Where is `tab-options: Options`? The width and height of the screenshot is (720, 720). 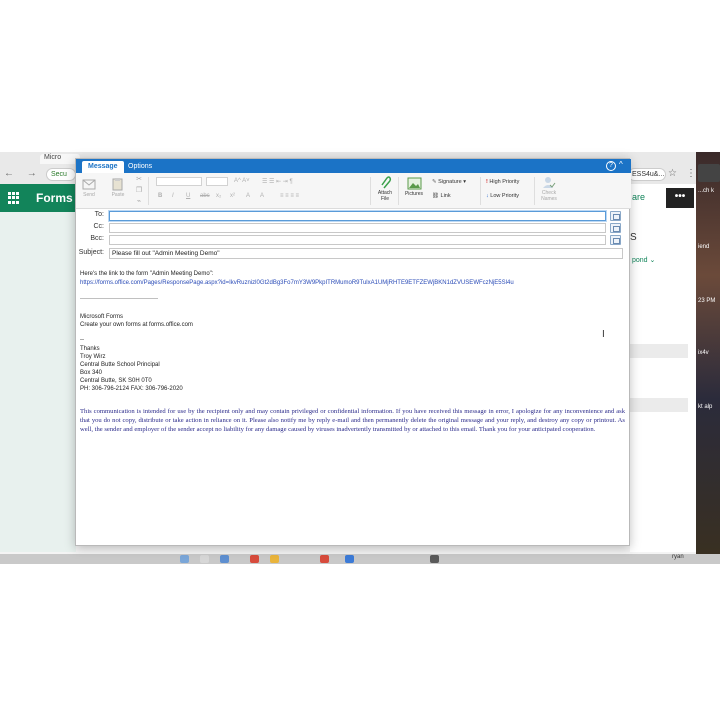
tab-options: Options is located at coordinates (140, 167).